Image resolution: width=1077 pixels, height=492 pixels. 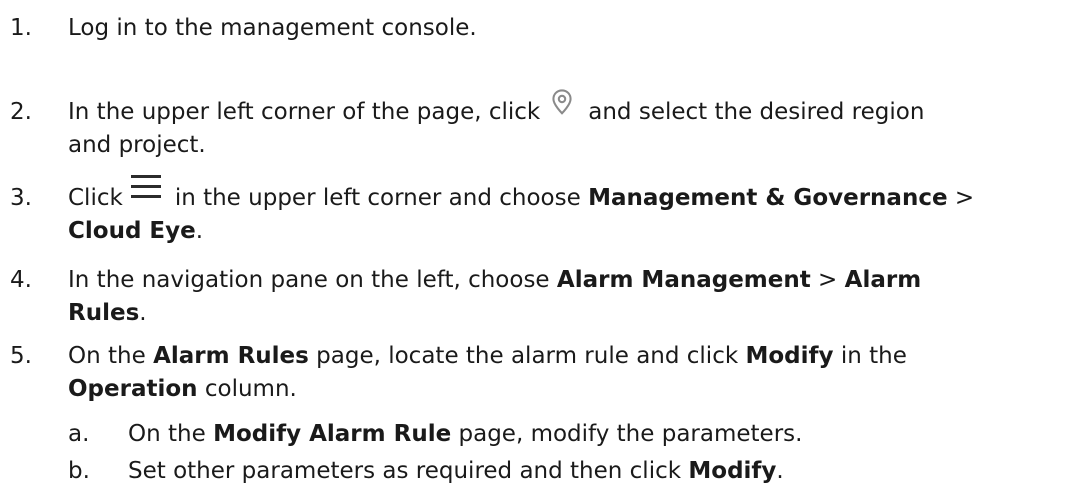 I want to click on menu-path-management-governance: Management & Governance, so click(x=768, y=198).